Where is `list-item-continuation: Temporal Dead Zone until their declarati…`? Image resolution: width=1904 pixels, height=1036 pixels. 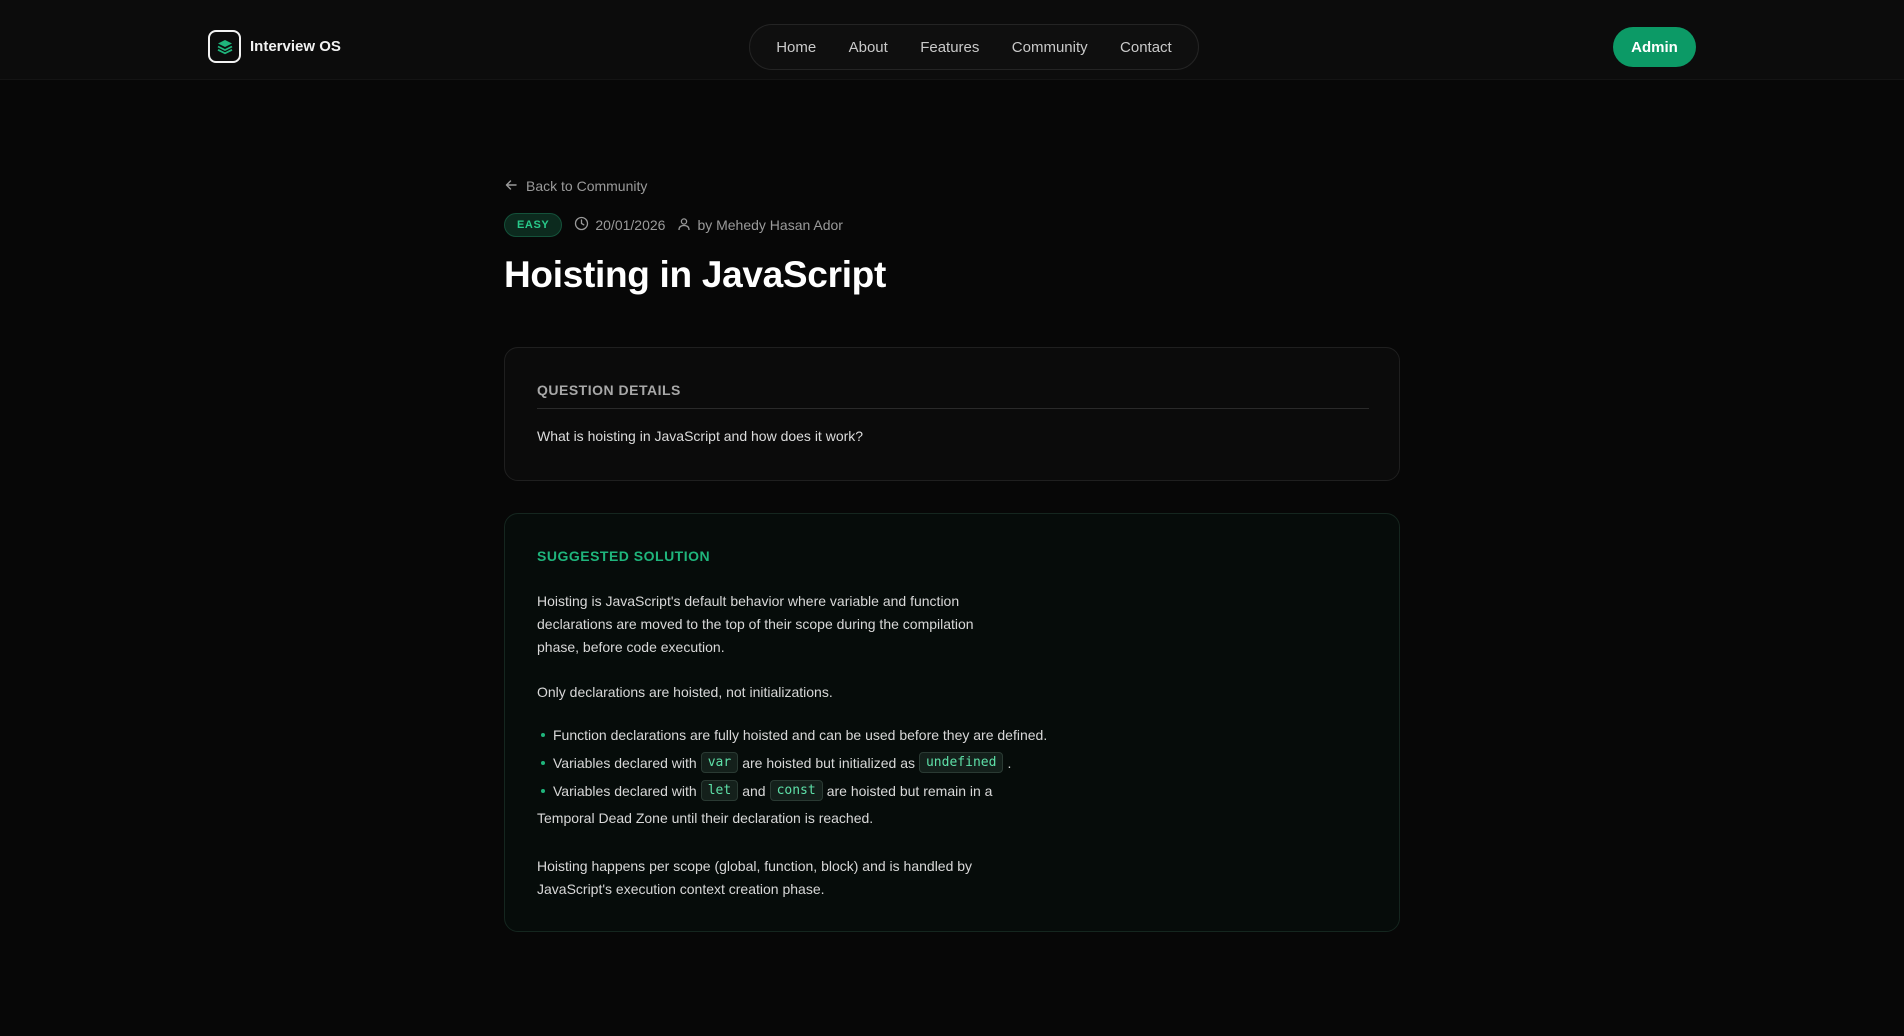
list-item-continuation: Temporal Dead Zone until their declarati… is located at coordinates (705, 818).